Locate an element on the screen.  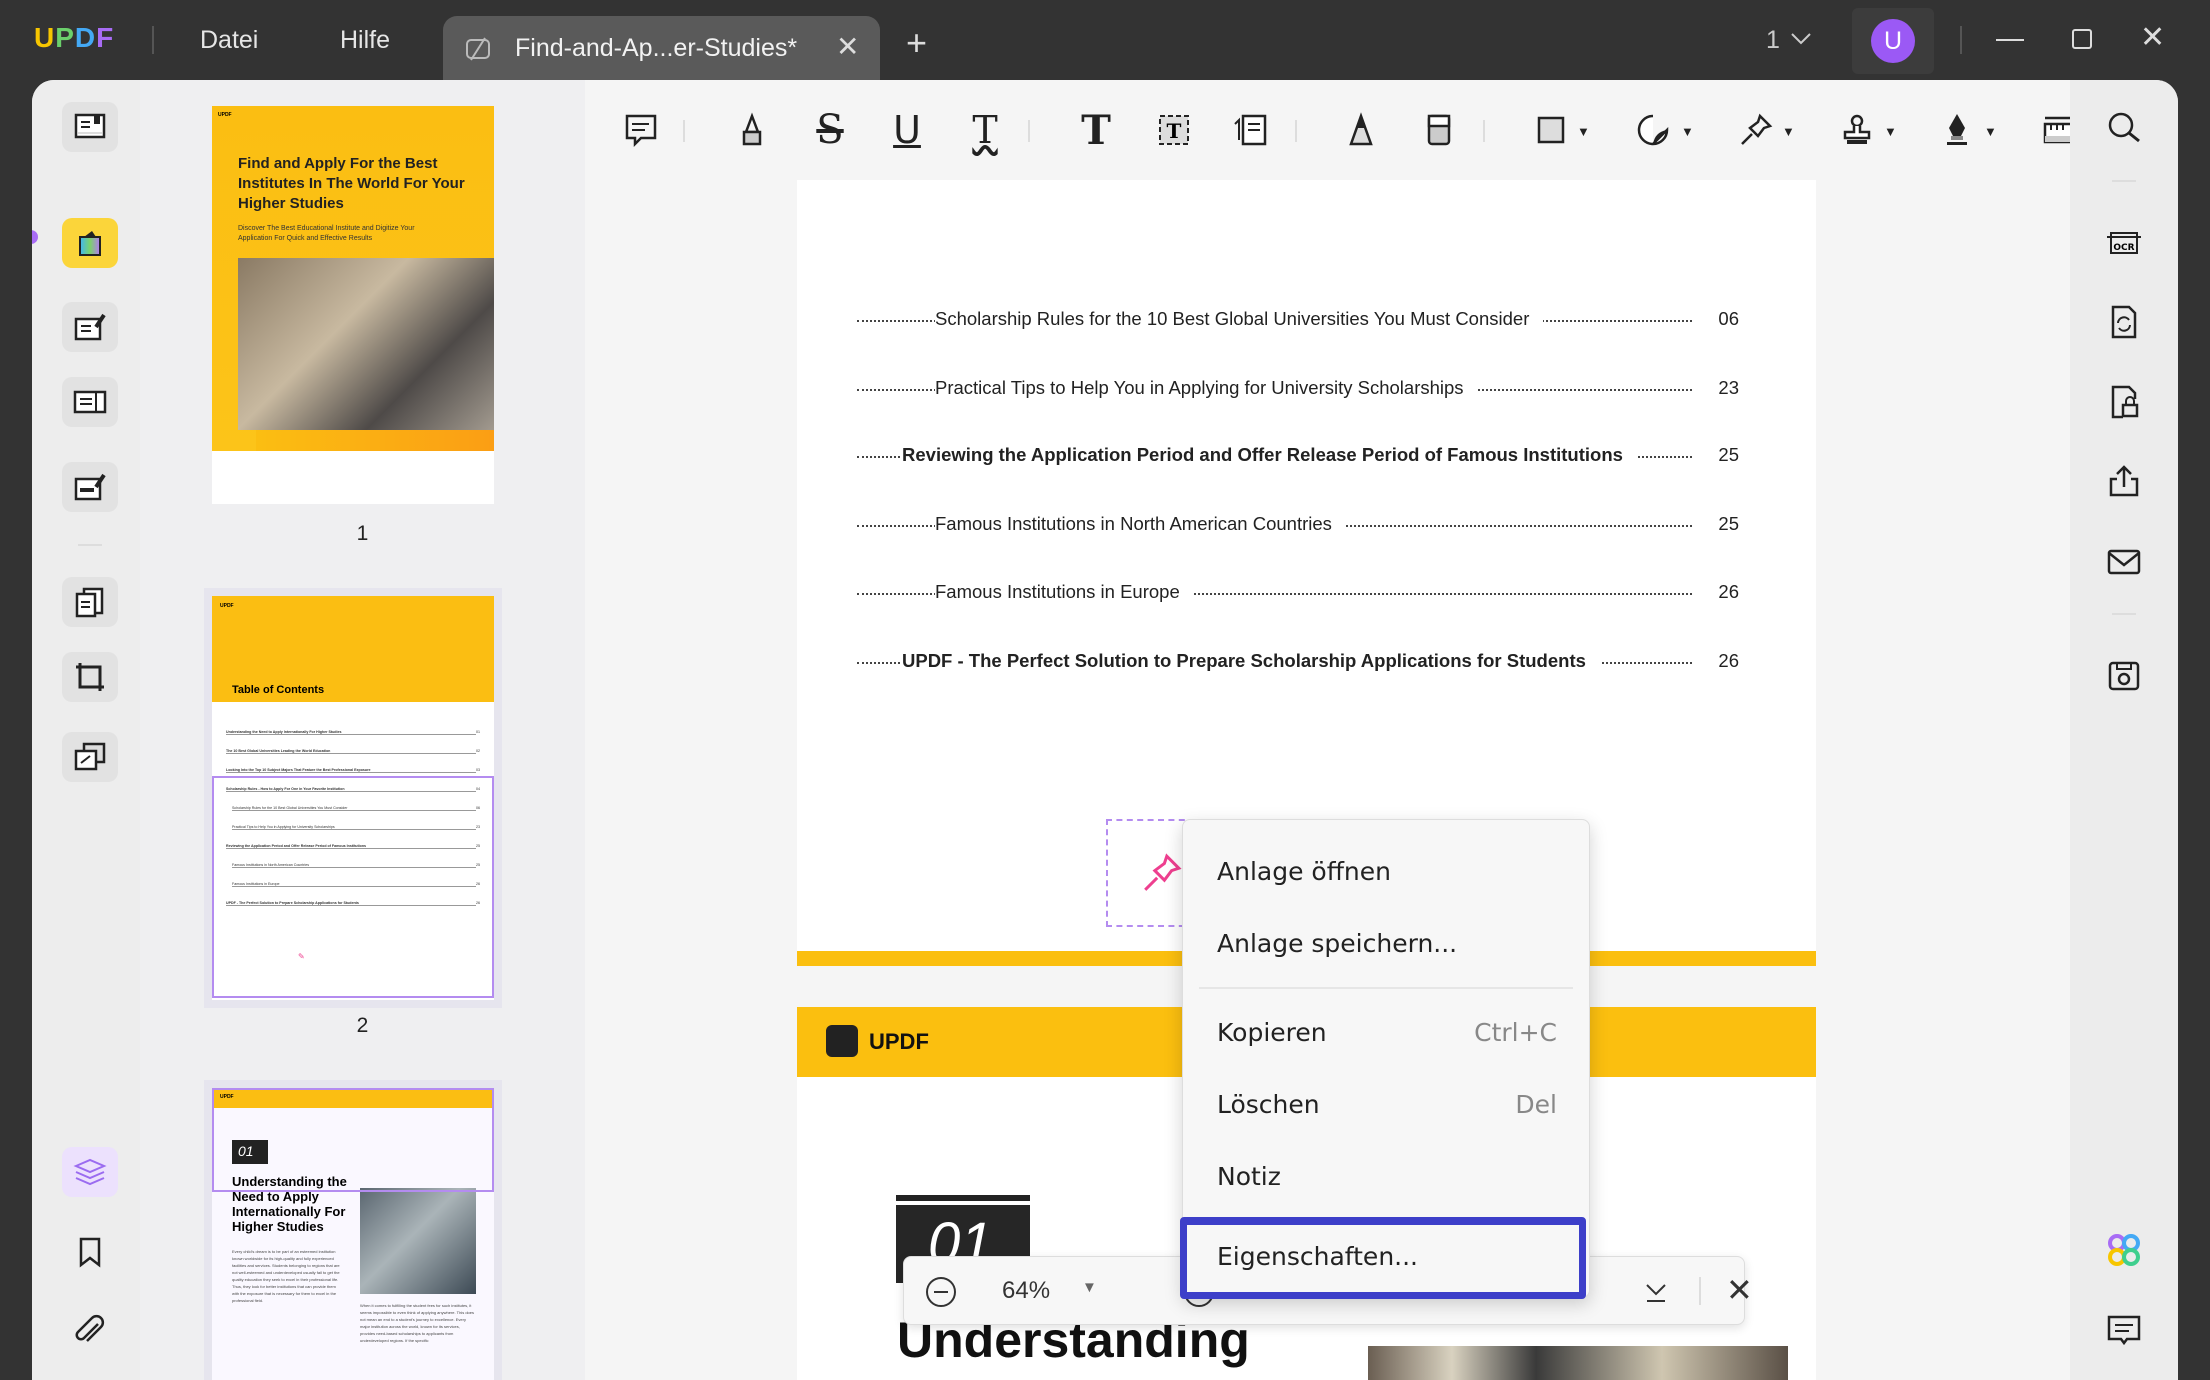
cover-photo is located at coordinates (366, 344).